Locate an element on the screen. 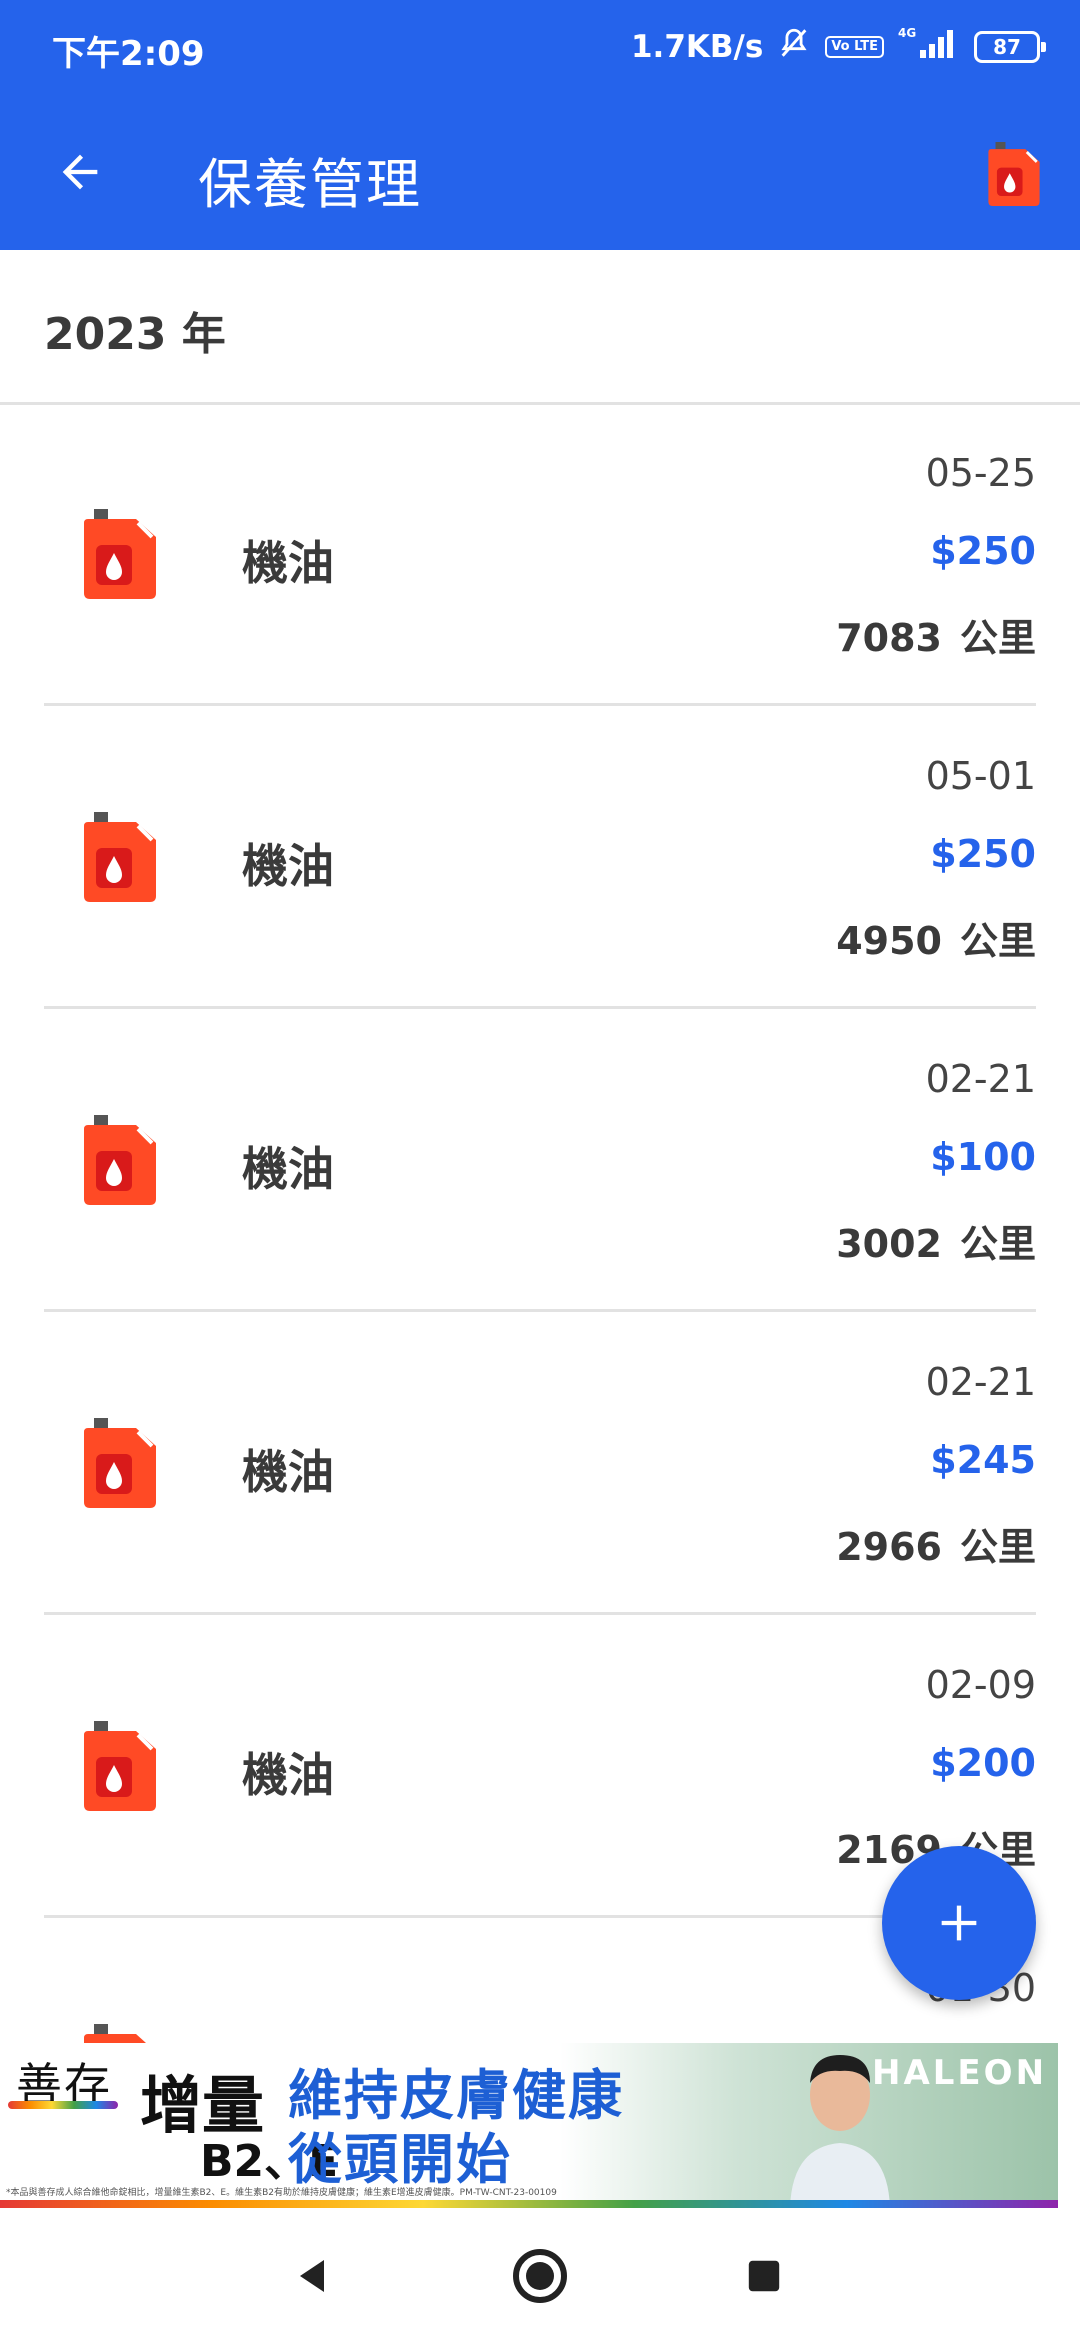 The height and width of the screenshot is (2340, 1080). add-record-button is located at coordinates (959, 1923).